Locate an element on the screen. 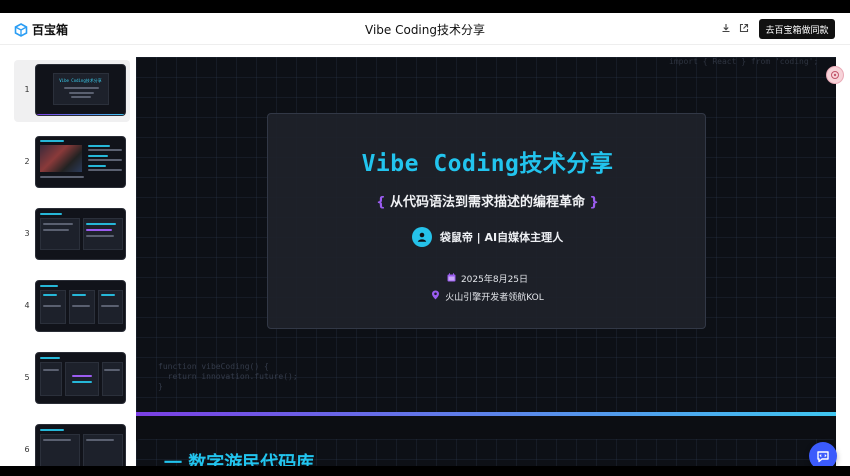  letterbox-top is located at coordinates (425, 6).